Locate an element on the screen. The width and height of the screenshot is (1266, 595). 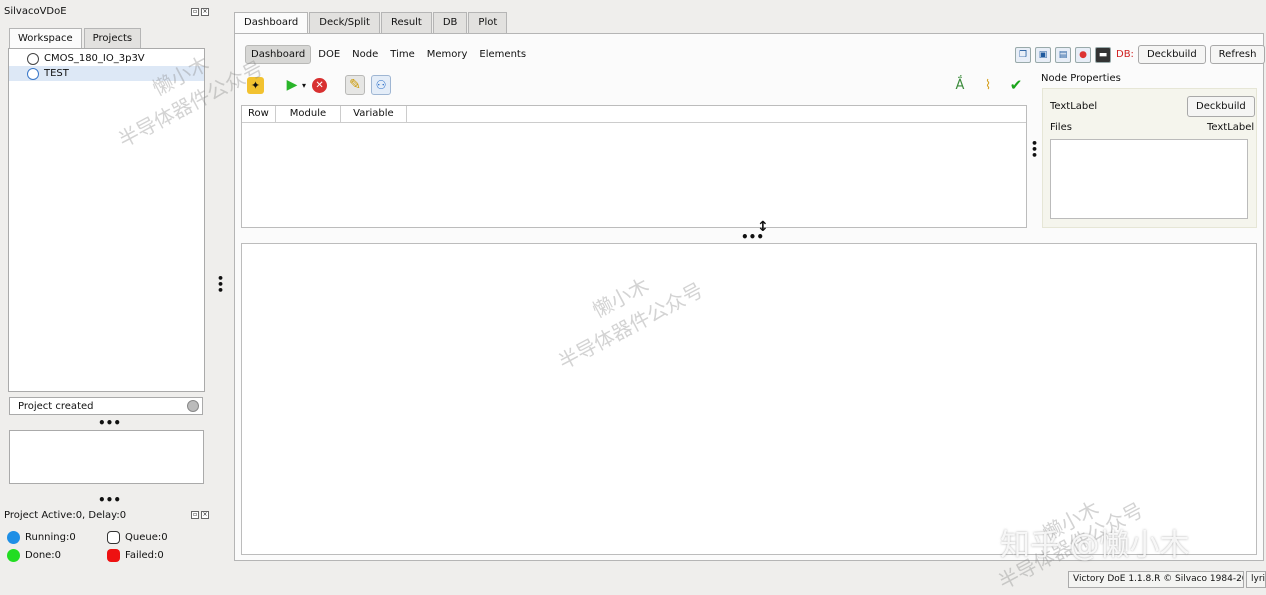
network-icon: ⚇ is located at coordinates (381, 85).